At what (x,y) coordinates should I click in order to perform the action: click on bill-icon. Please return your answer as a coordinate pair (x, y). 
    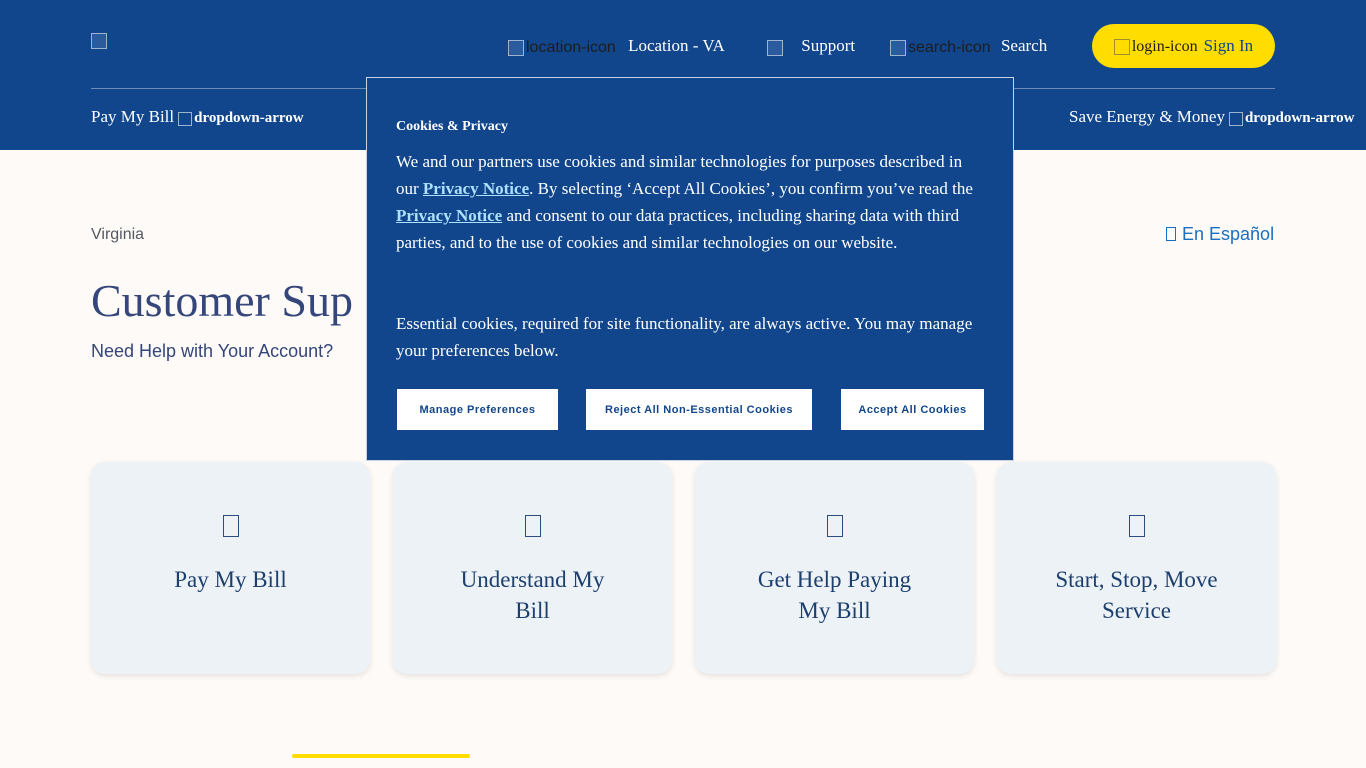
    Looking at the image, I should click on (230, 526).